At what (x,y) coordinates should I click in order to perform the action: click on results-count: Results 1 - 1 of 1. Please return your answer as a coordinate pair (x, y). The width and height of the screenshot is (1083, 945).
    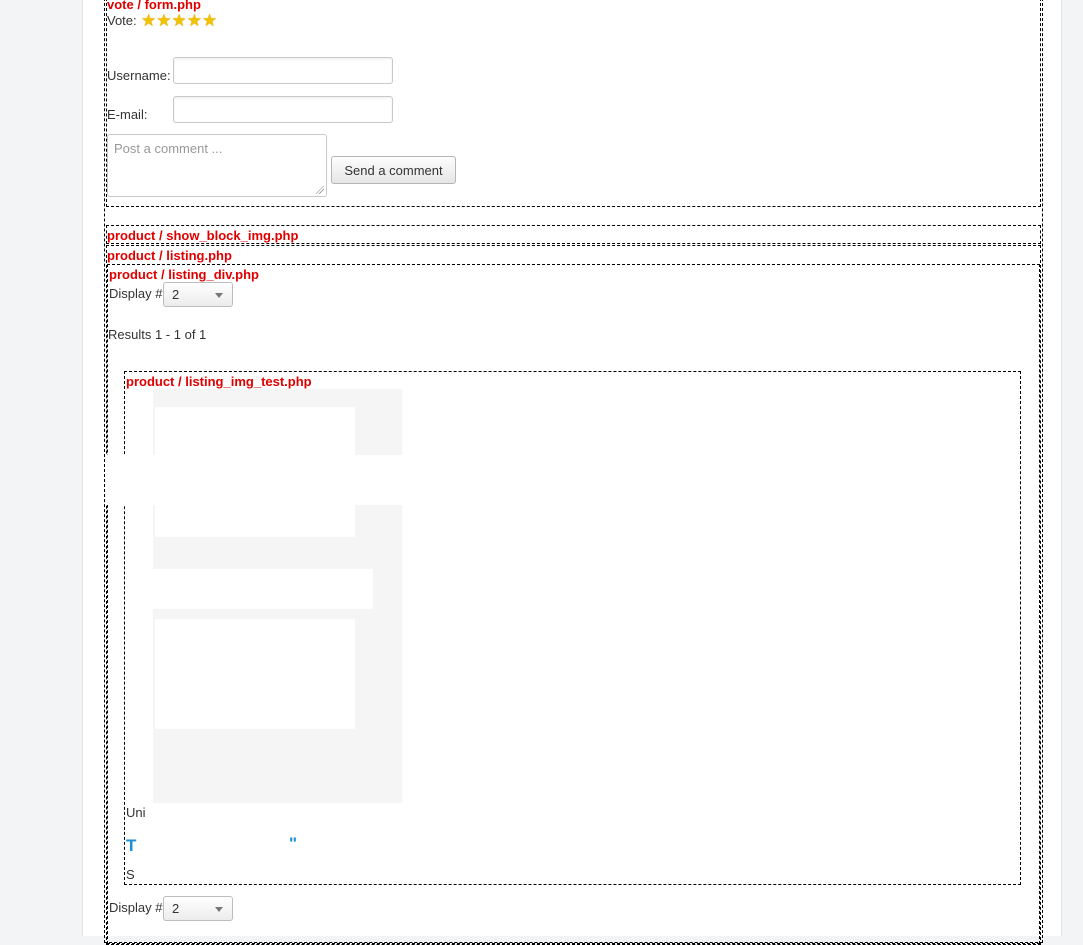
    Looking at the image, I should click on (157, 334).